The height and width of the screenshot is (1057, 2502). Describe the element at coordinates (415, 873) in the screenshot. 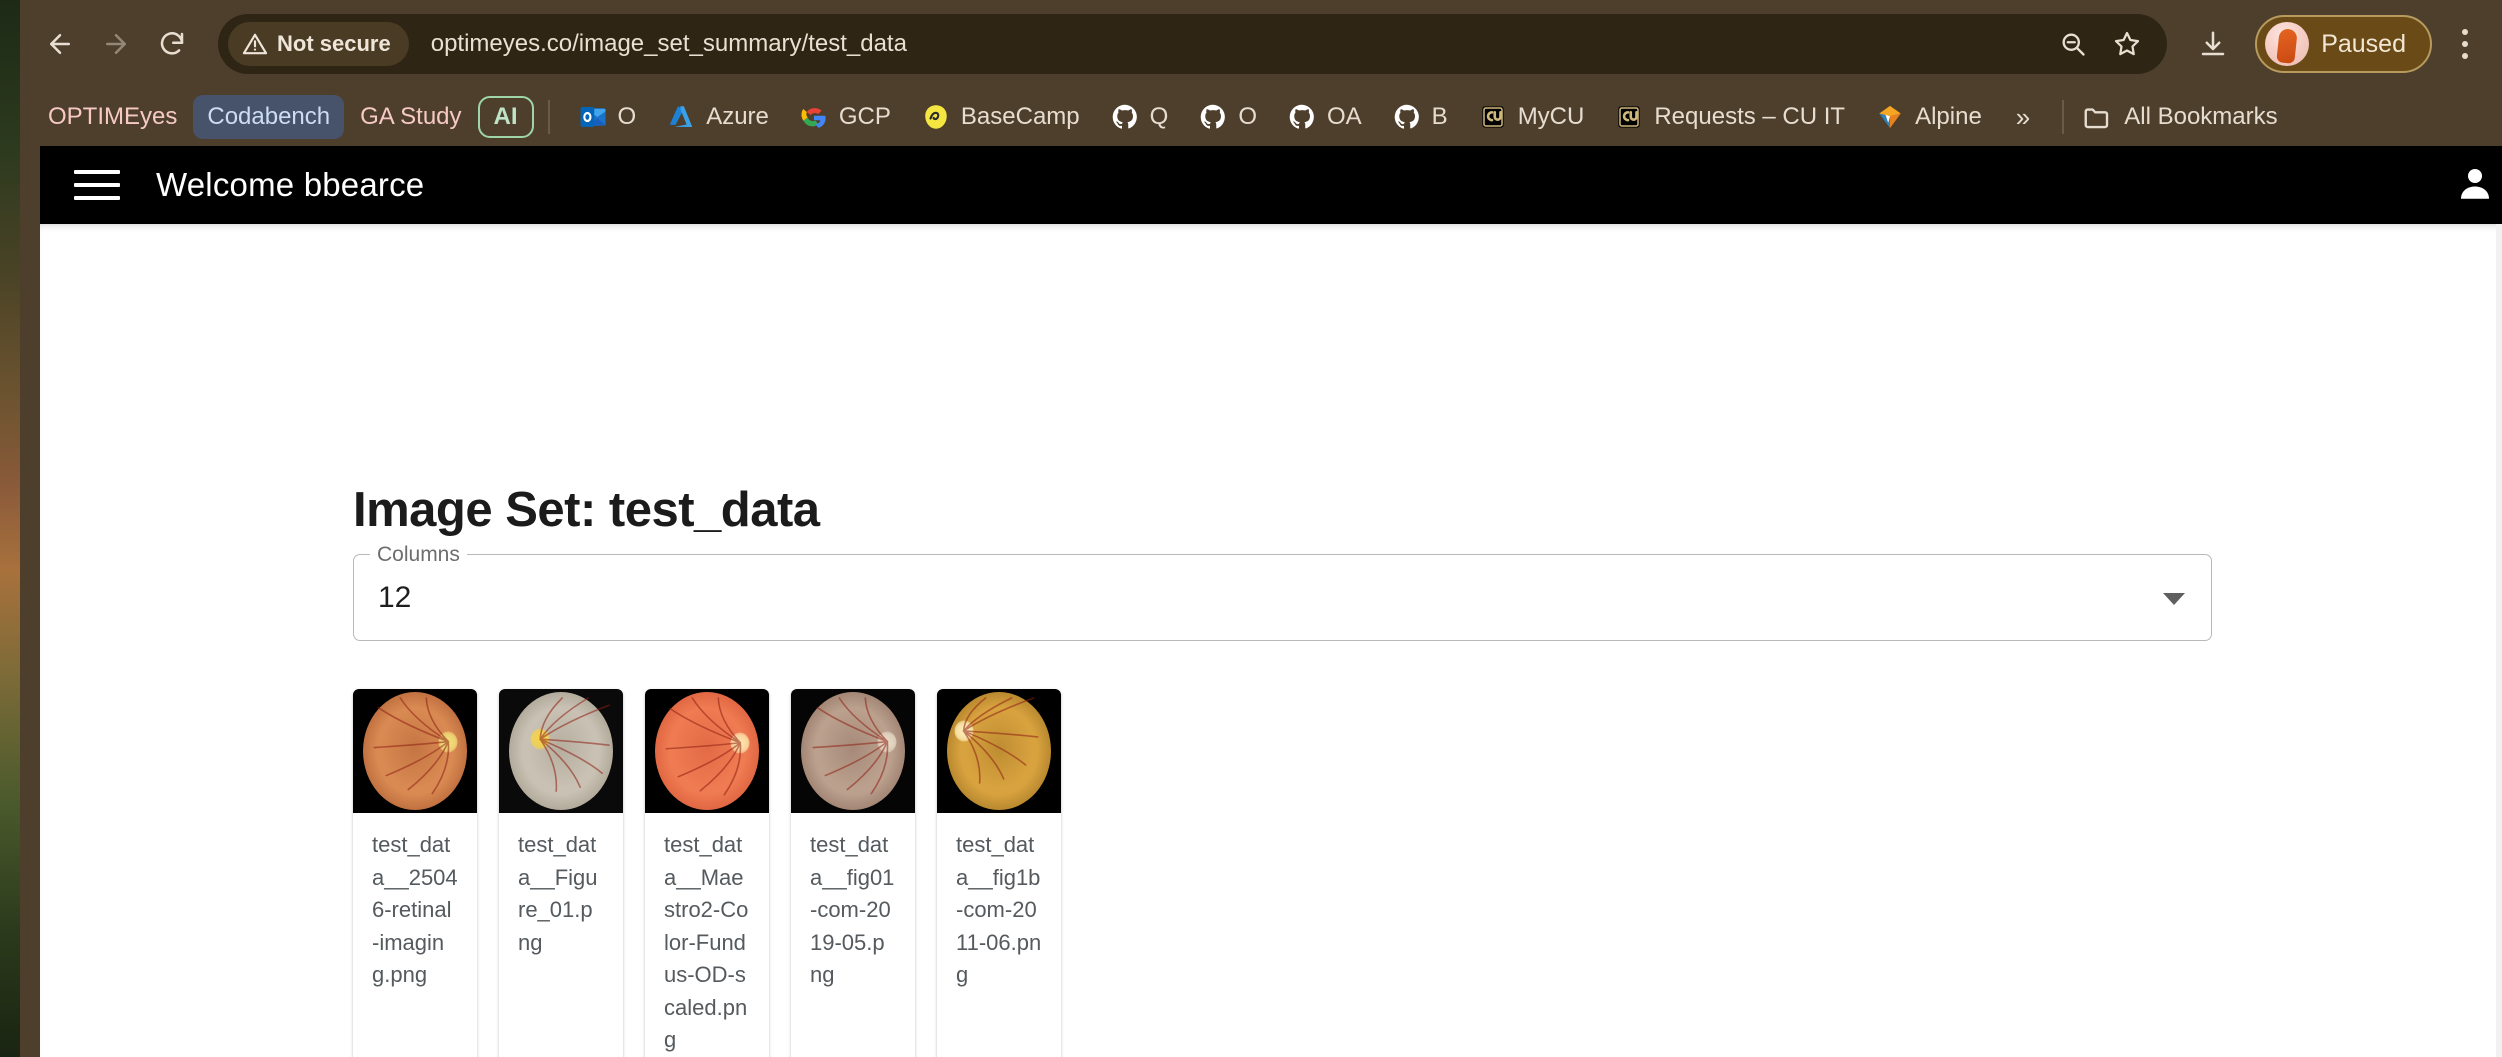

I see `image-card: test_data__25046-retinal-imaging.png` at that location.